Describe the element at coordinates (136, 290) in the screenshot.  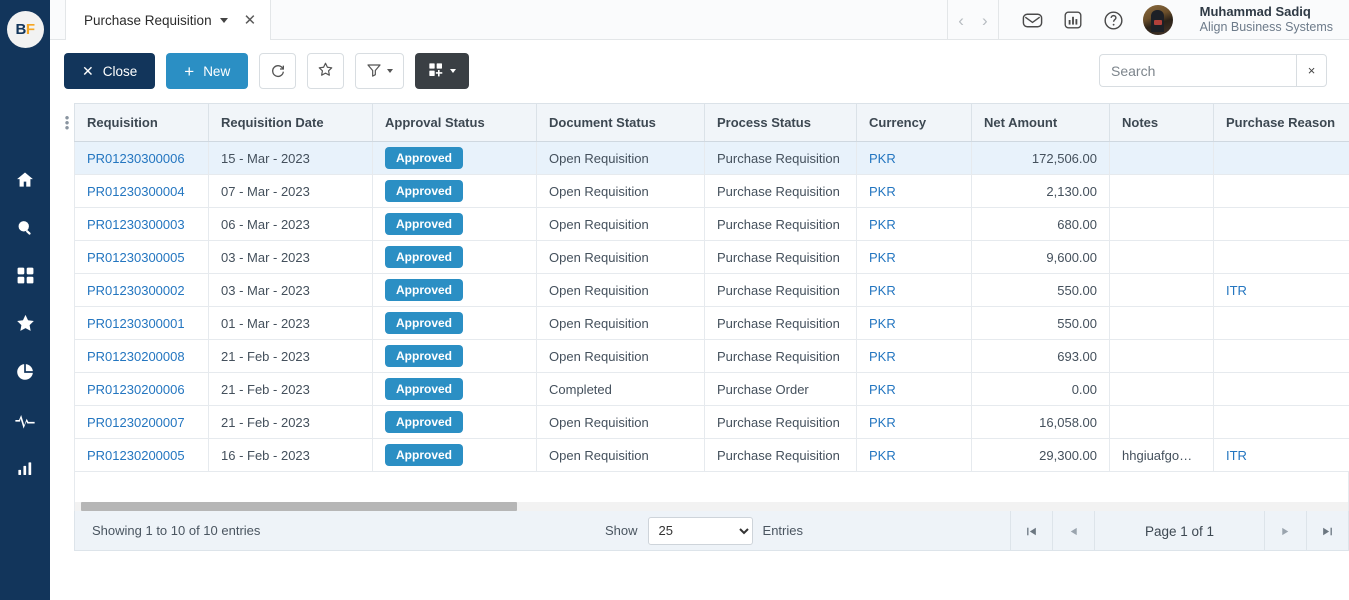
I see `requisition-link: PR01230300002` at that location.